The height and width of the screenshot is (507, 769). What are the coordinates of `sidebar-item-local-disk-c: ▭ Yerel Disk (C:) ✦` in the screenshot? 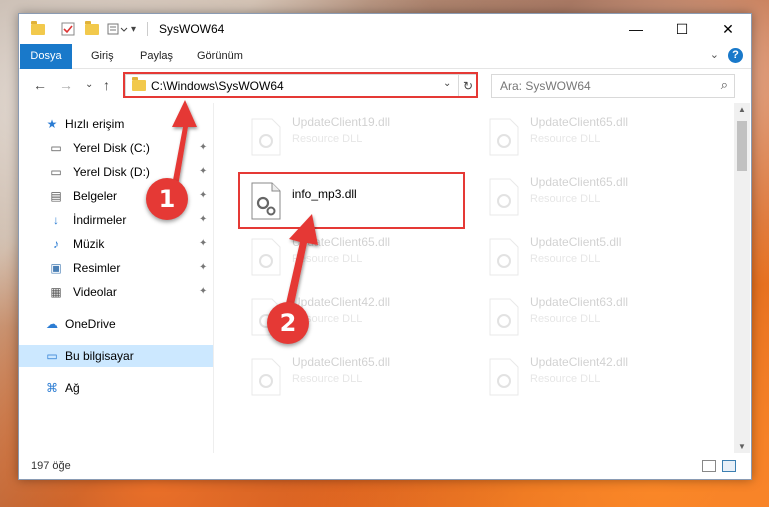 It's located at (116, 148).